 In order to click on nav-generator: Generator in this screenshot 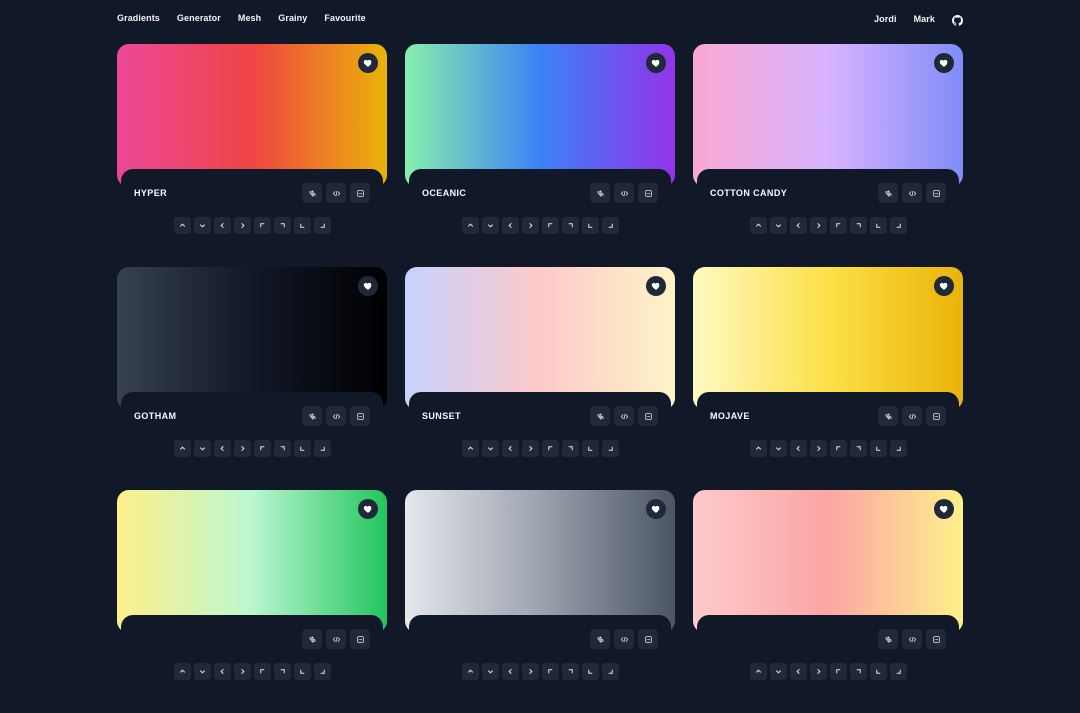, I will do `click(199, 18)`.